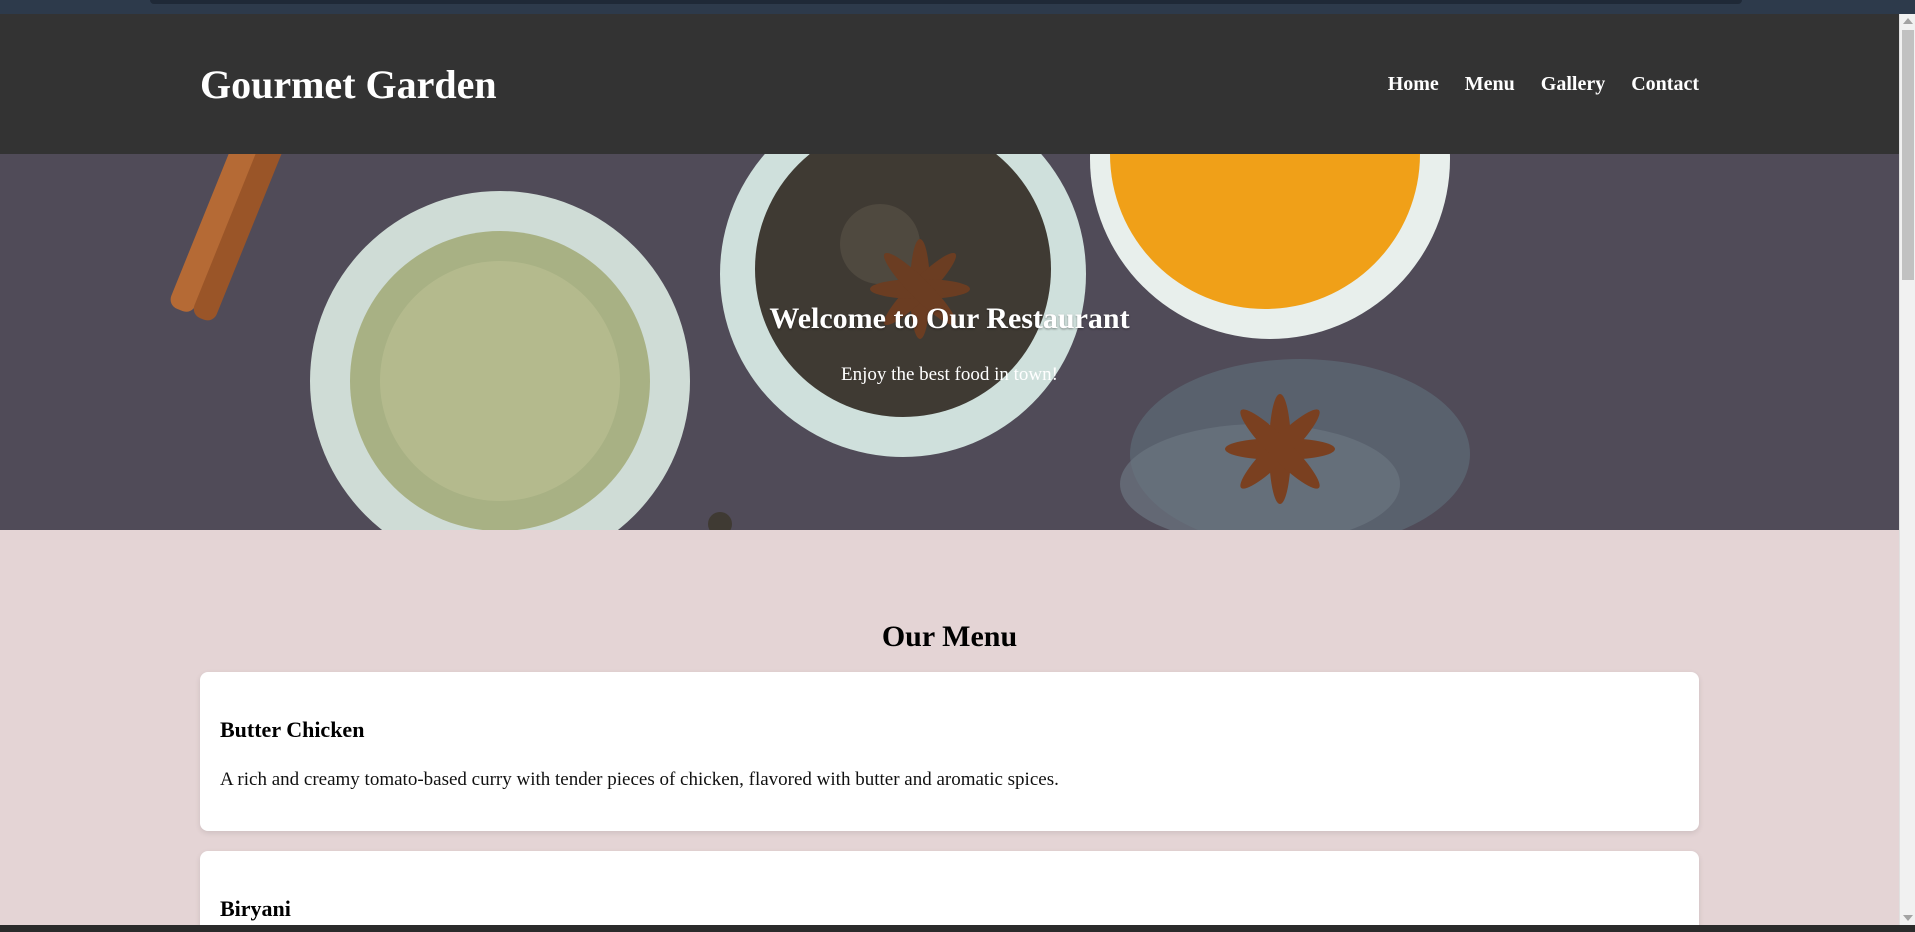 This screenshot has width=1915, height=932. I want to click on scrollbar-thumb, so click(1908, 155).